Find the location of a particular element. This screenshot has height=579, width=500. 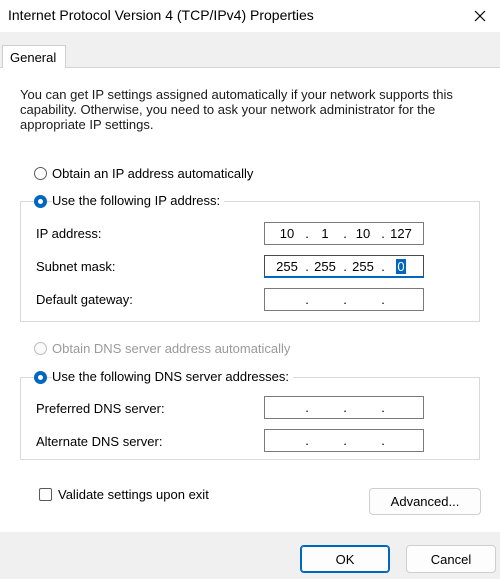

ok-button: OK is located at coordinates (345, 559).